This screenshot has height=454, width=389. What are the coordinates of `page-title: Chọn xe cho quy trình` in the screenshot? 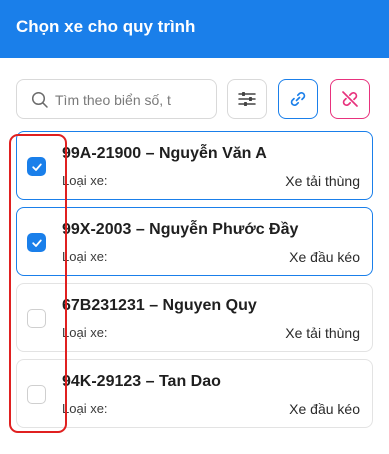 It's located at (106, 26).